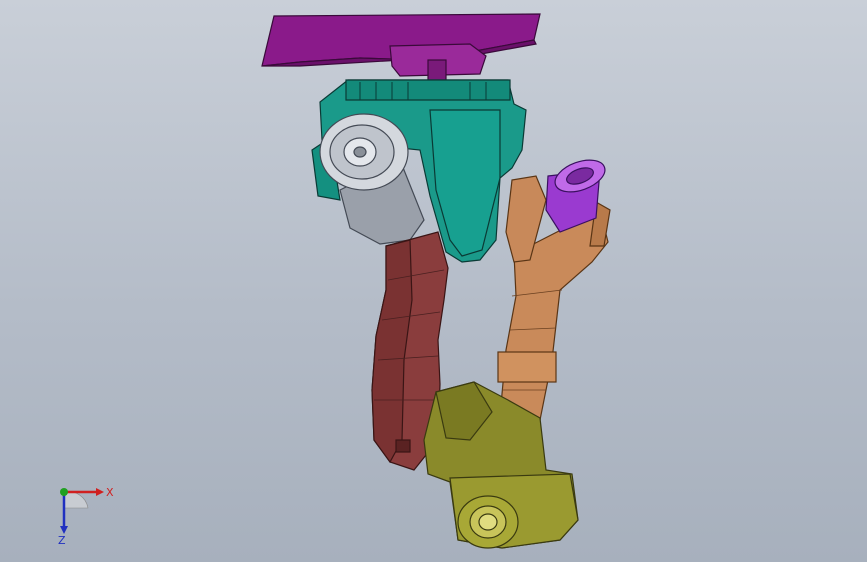 This screenshot has width=867, height=562. I want to click on x-axis-arrow, so click(100, 492).